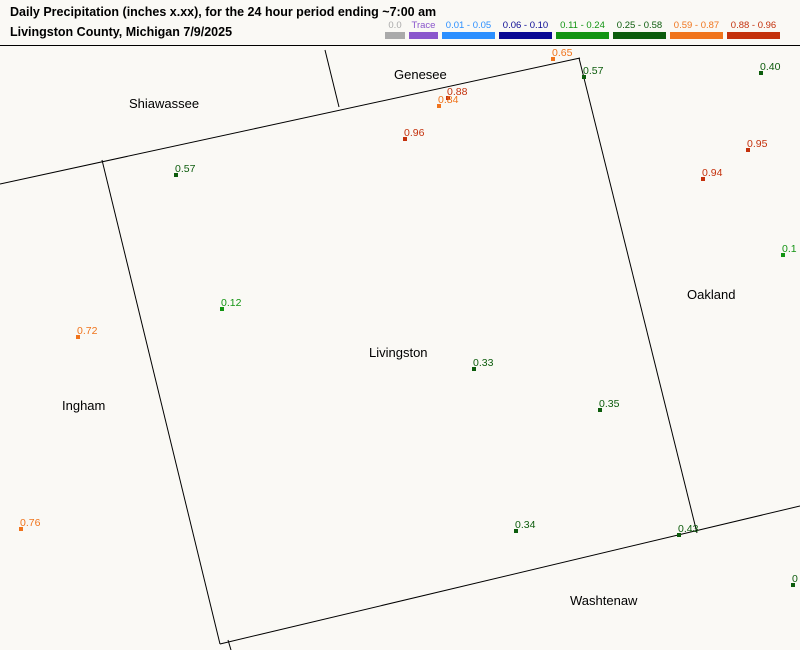 This screenshot has height=650, width=800. I want to click on station-value: 0.35, so click(609, 404).